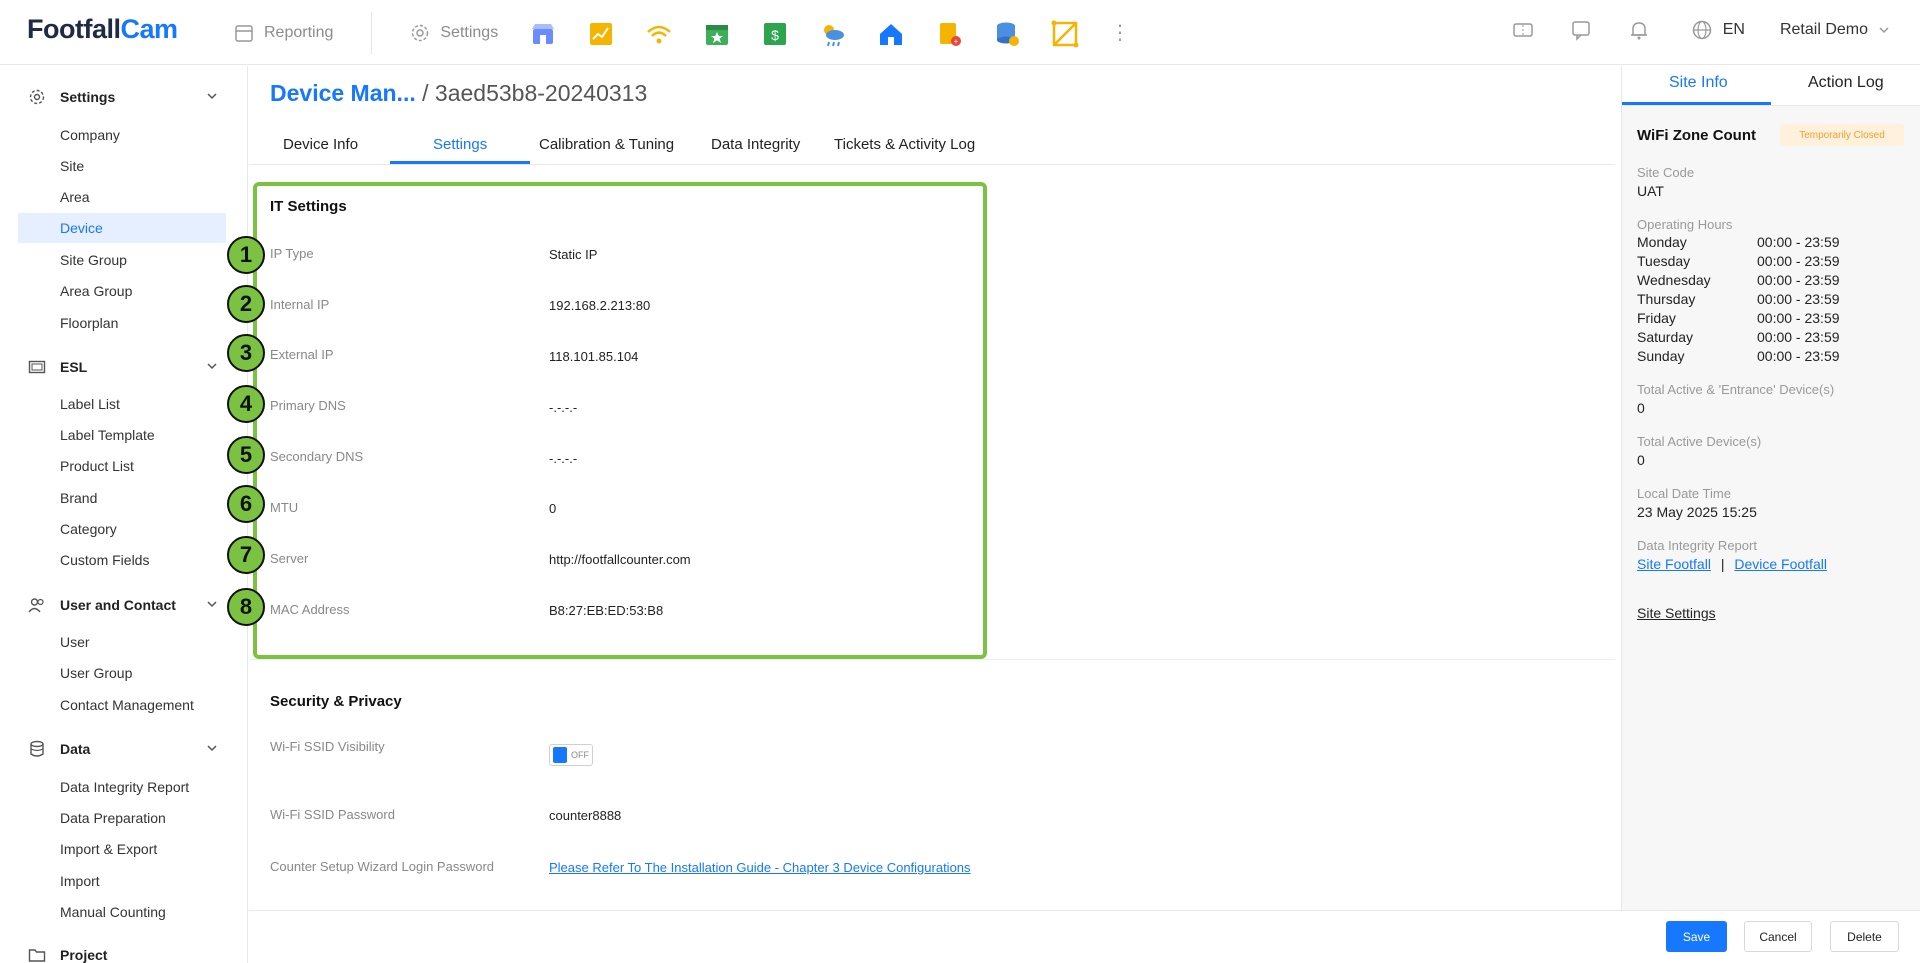 The width and height of the screenshot is (1920, 963). What do you see at coordinates (1523, 30) in the screenshot?
I see `ticket-icon` at bounding box center [1523, 30].